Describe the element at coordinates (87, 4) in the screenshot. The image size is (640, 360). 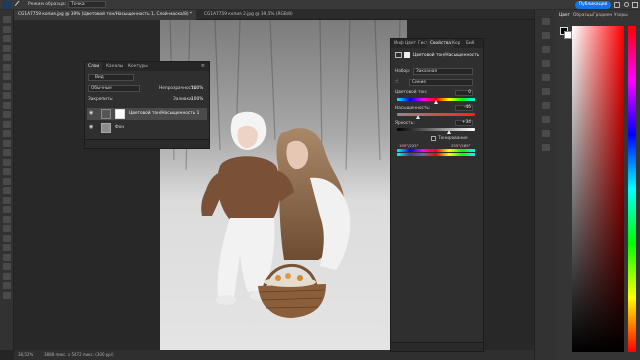
I see `sample-mode-select: Точка` at that location.